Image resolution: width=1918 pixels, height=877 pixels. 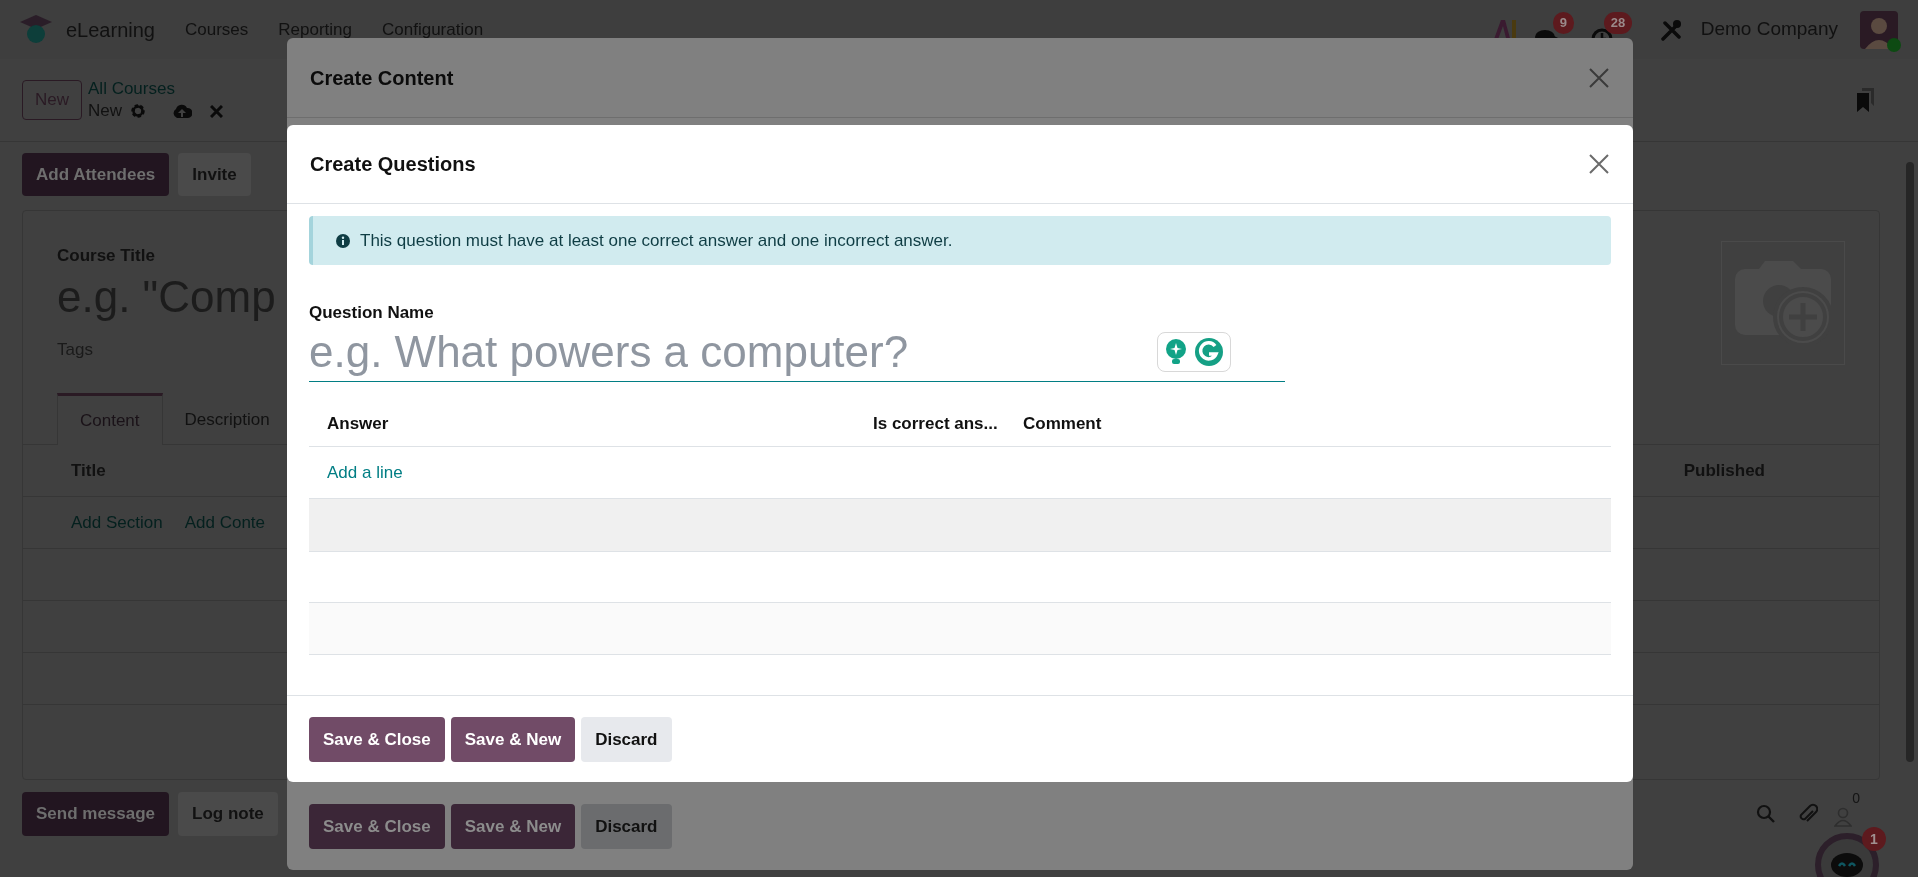 I want to click on add-line-link: Add a line, so click(x=365, y=472).